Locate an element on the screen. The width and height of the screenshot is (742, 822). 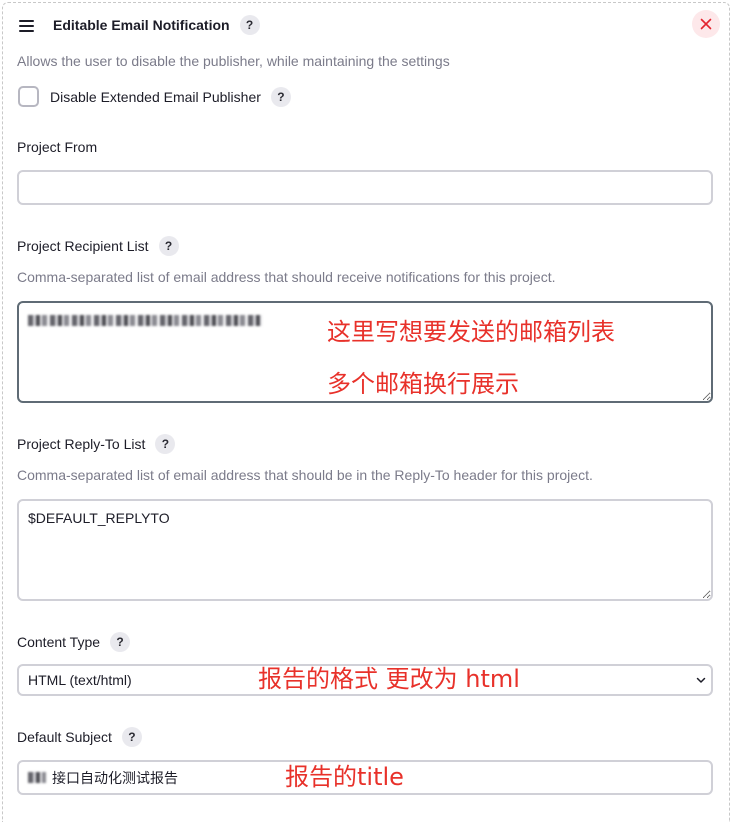
content-type-select: HTML (text/html) is located at coordinates (365, 680).